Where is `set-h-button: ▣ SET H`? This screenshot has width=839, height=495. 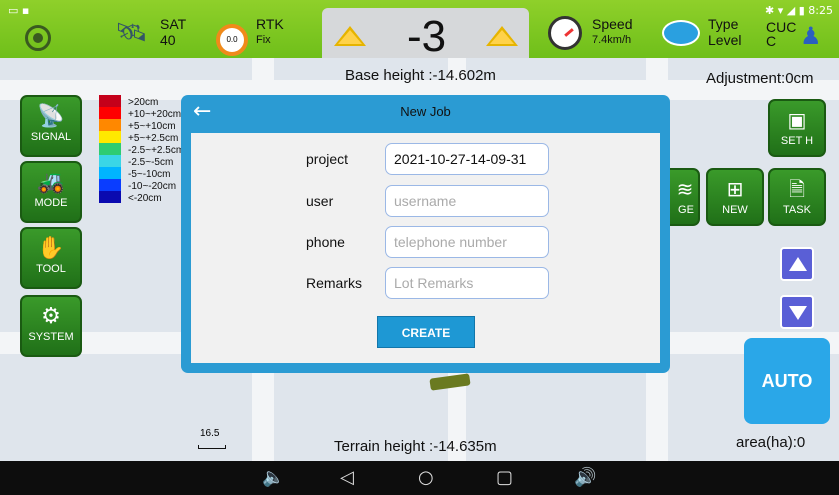
set-h-button: ▣ SET H is located at coordinates (797, 128).